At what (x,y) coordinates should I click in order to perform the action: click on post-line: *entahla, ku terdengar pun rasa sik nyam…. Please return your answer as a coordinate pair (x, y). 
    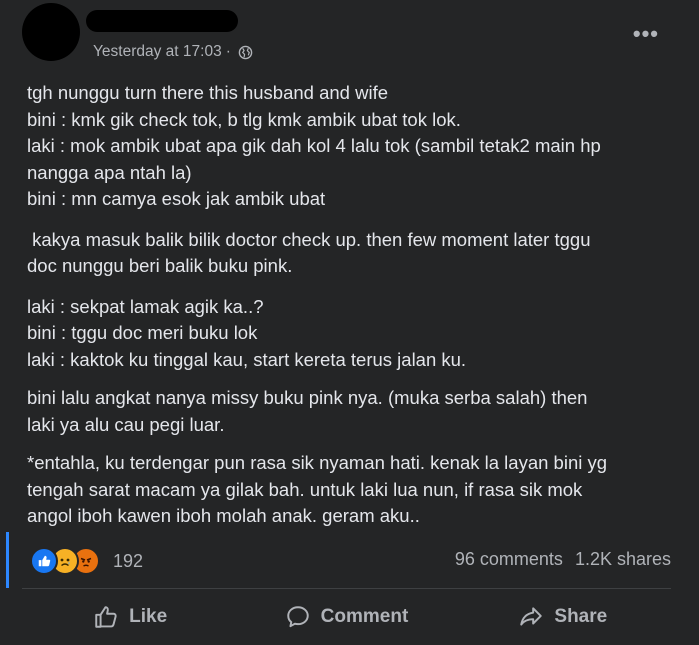
    Looking at the image, I should click on (317, 462).